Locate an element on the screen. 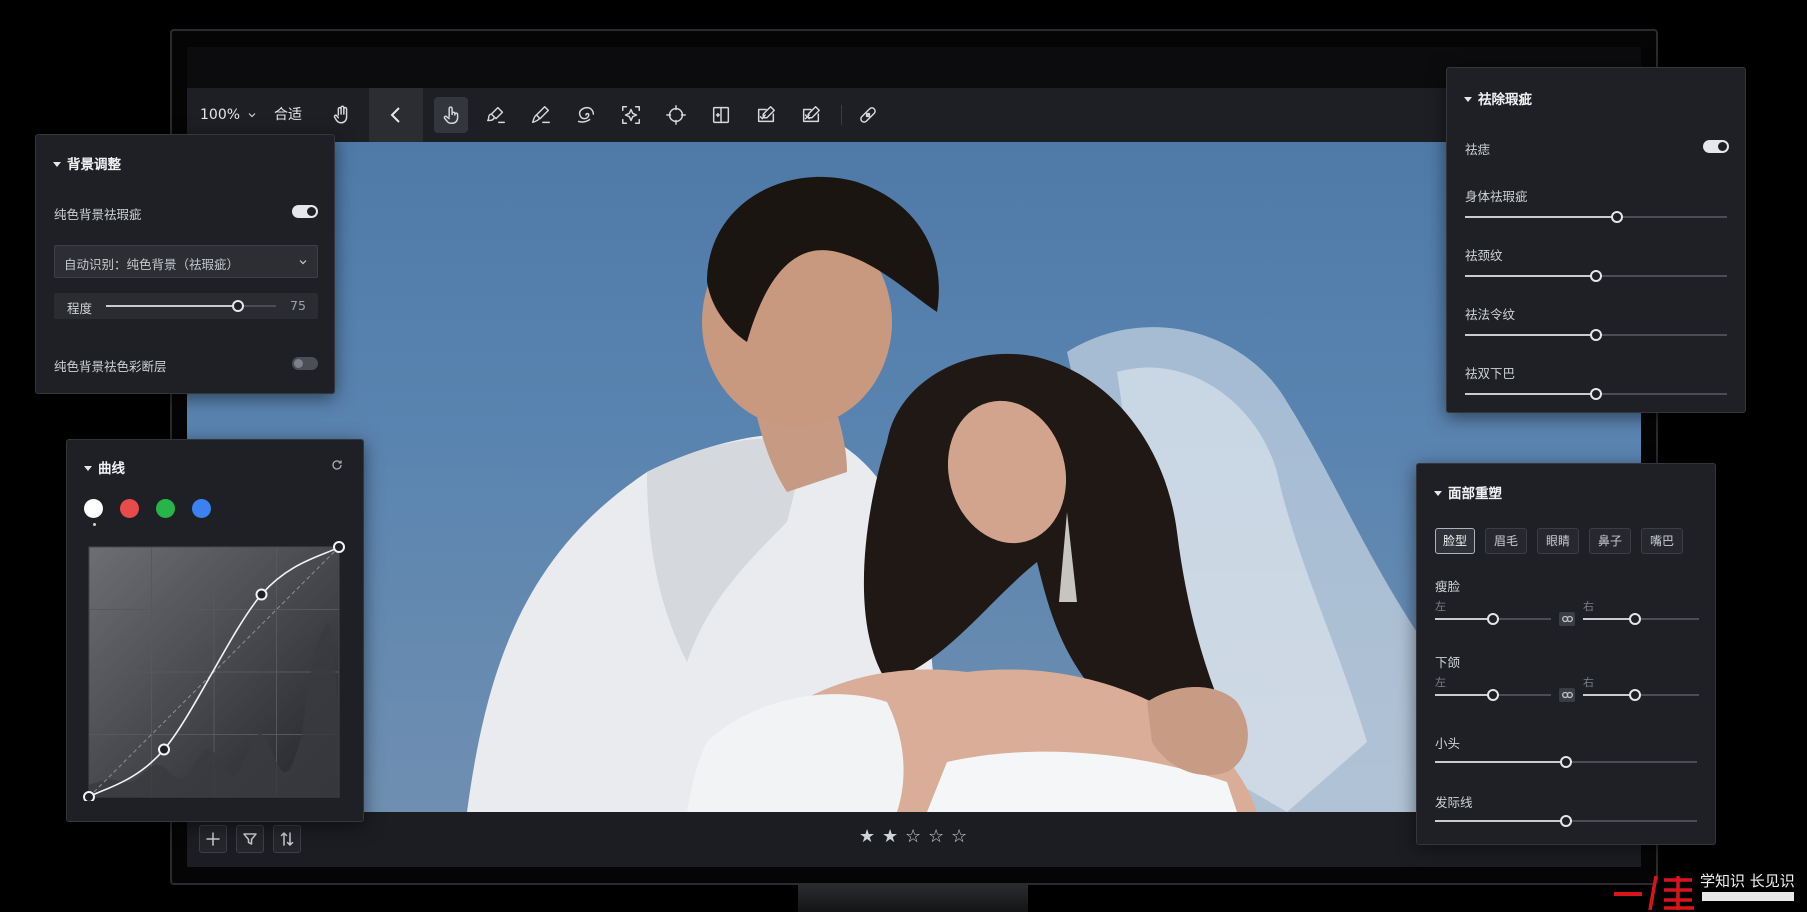 This screenshot has width=1807, height=912. watermark-text: 学知识 长见识 is located at coordinates (1747, 881).